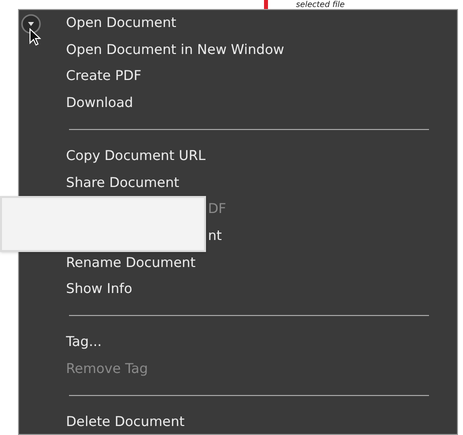 The width and height of the screenshot is (463, 435). I want to click on menu-item: Open Document in New Window, so click(175, 50).